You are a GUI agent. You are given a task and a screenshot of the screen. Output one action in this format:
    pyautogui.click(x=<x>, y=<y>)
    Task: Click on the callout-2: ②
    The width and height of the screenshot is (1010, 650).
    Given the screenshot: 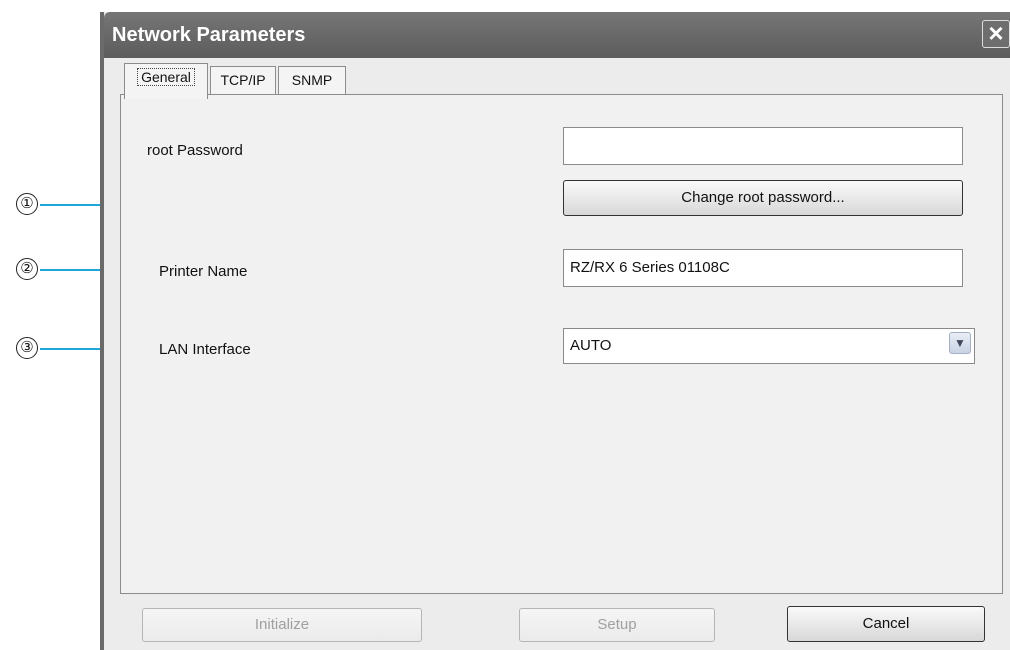 What is the action you would take?
    pyautogui.click(x=31, y=273)
    